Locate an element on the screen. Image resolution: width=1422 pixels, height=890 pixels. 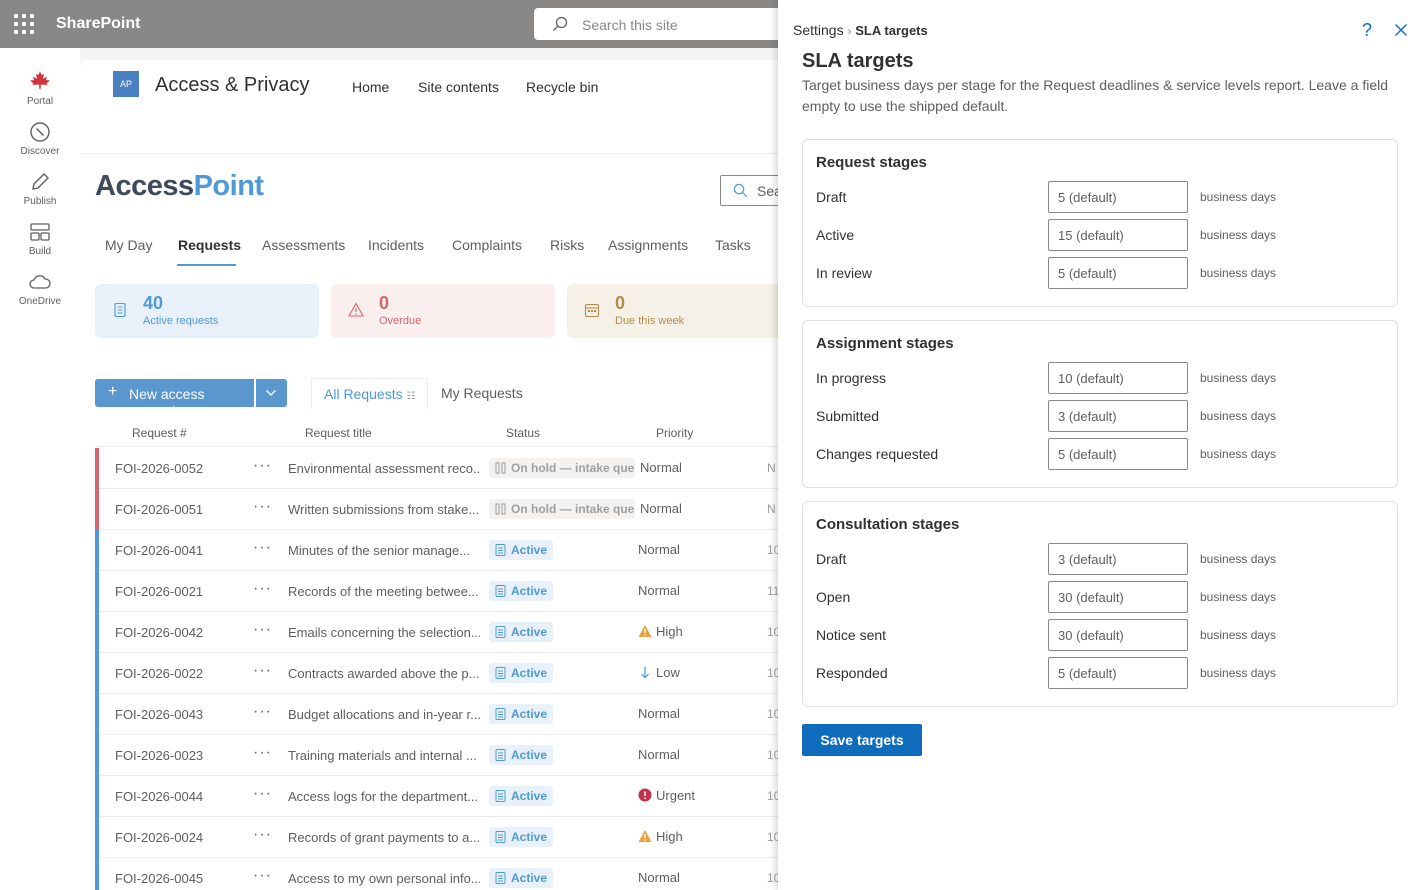
request-number: FOI-2026-0052 is located at coordinates (159, 468).